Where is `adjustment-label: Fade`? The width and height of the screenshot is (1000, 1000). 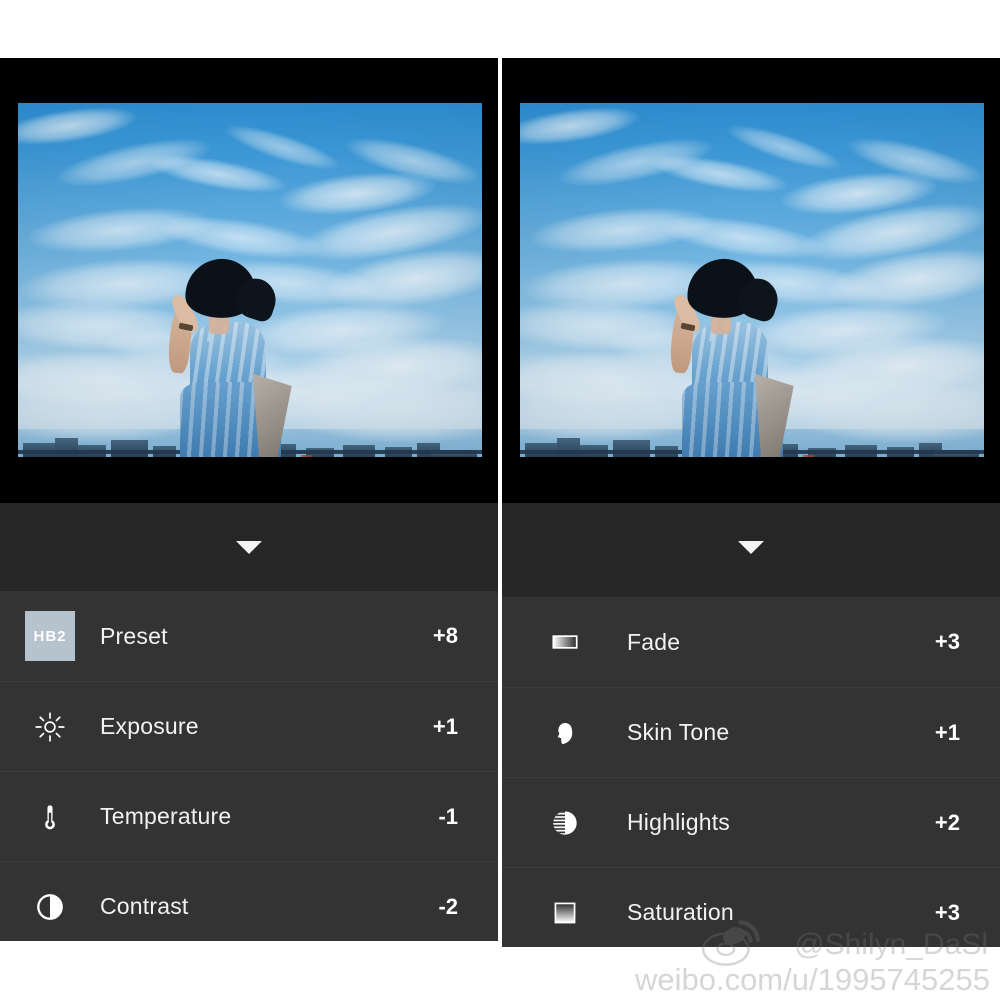
adjustment-label: Fade is located at coordinates (654, 641).